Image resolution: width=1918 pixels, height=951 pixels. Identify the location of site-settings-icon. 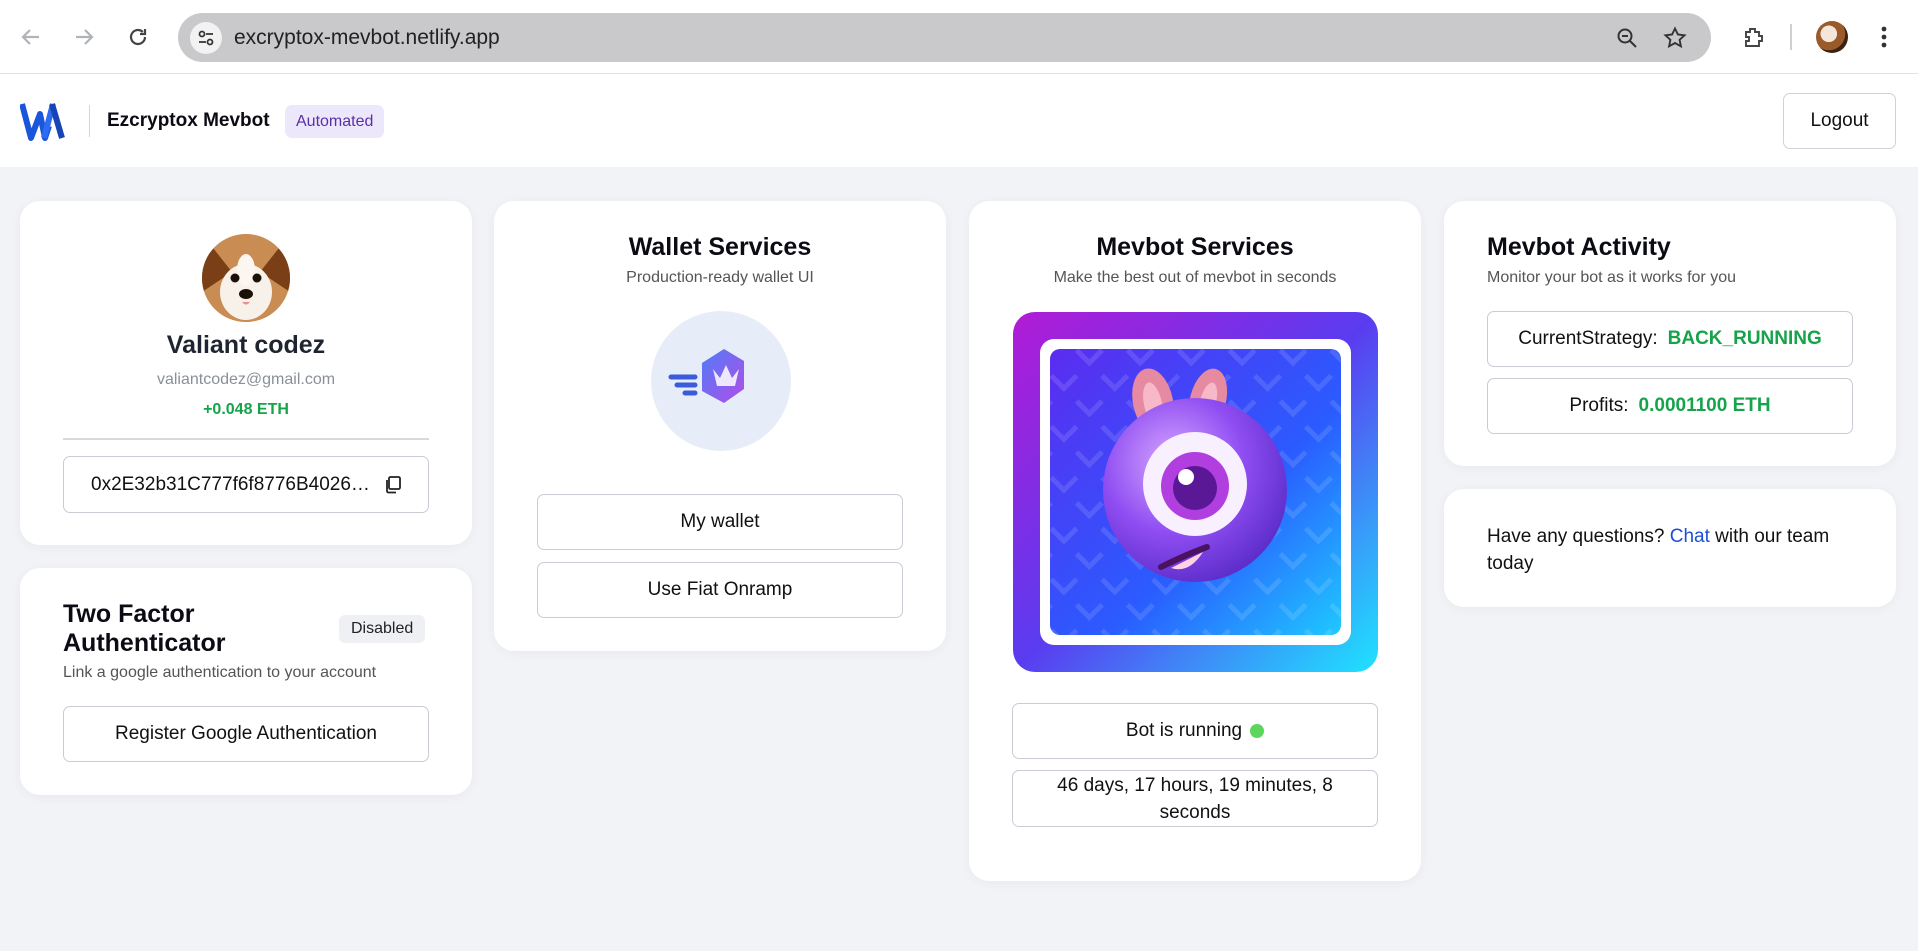
(206, 38).